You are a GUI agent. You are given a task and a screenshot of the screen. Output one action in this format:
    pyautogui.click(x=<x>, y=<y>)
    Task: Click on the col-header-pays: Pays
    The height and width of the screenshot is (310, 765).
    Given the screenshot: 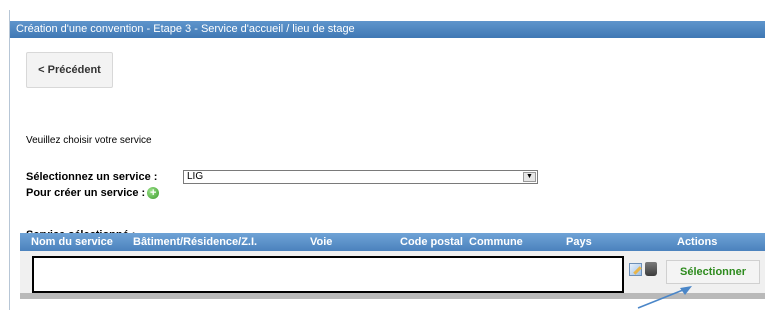 What is the action you would take?
    pyautogui.click(x=579, y=242)
    